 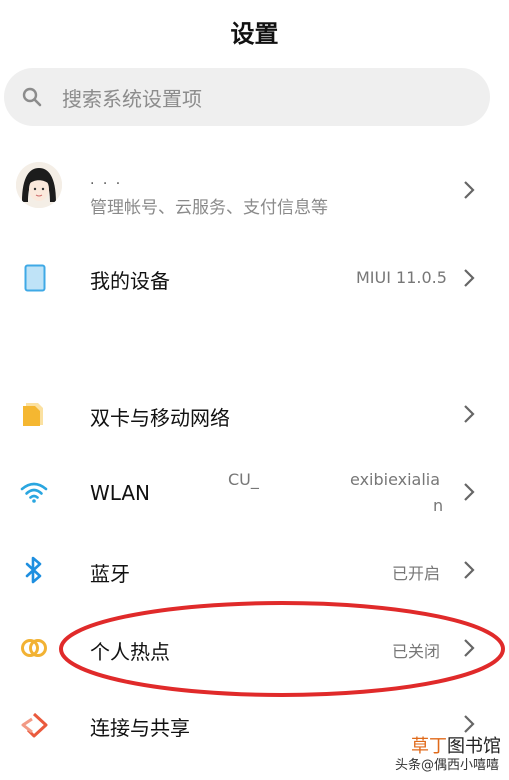 What do you see at coordinates (254, 34) in the screenshot?
I see `page-title: 设置` at bounding box center [254, 34].